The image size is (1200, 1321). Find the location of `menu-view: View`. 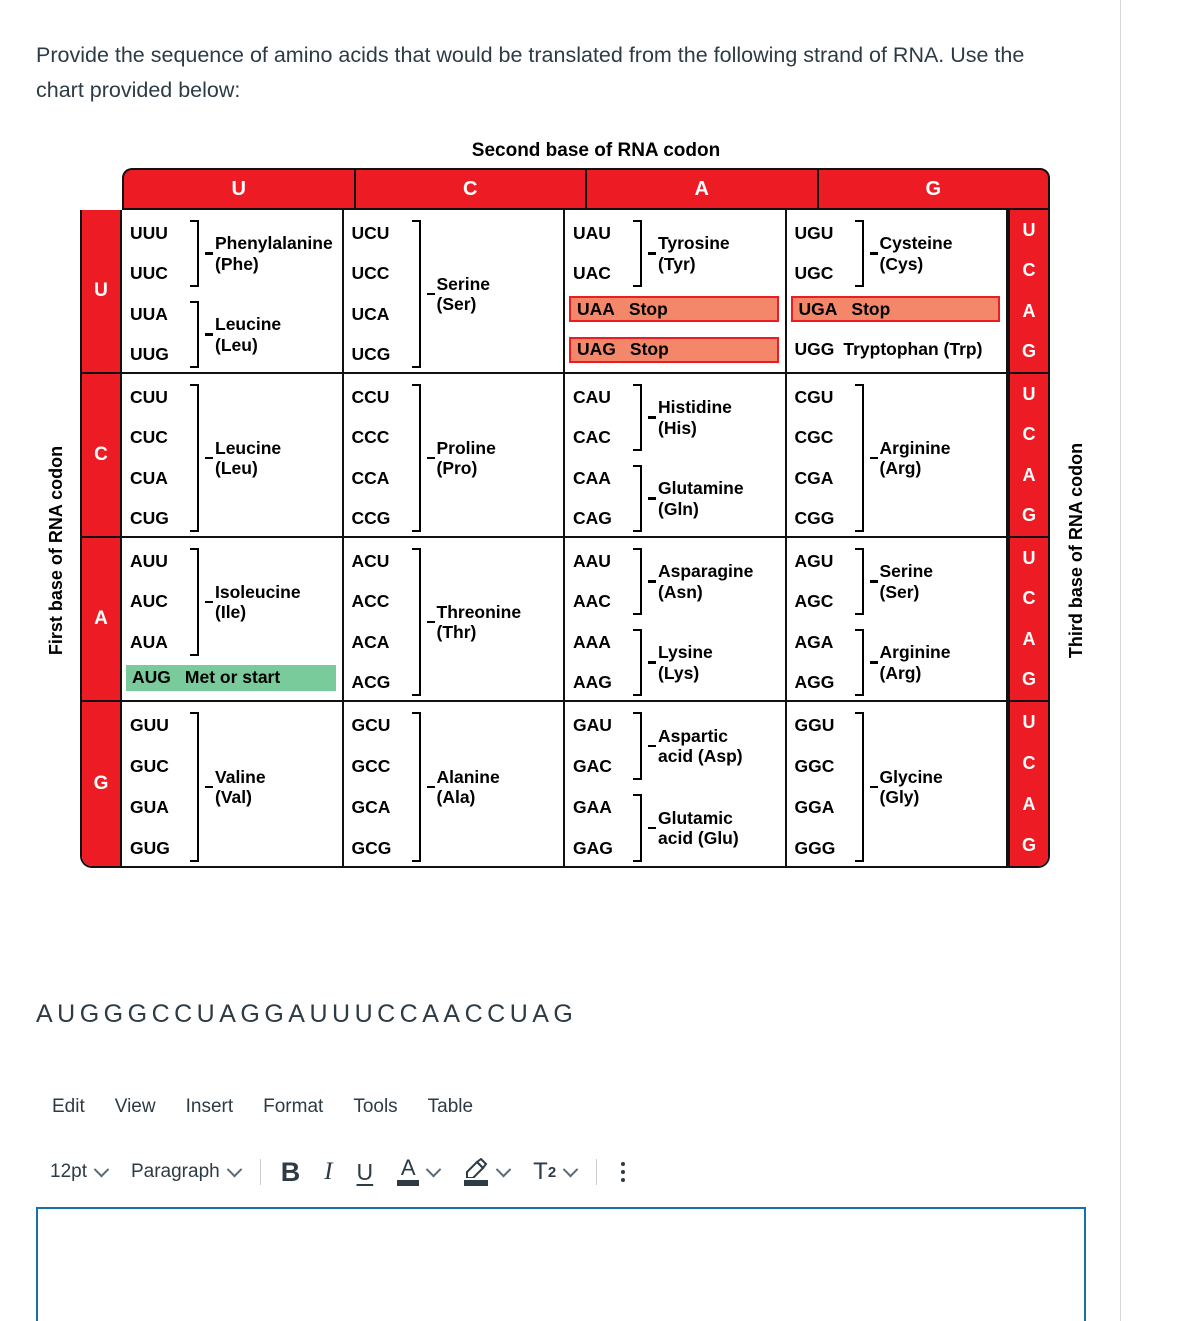

menu-view: View is located at coordinates (135, 1107).